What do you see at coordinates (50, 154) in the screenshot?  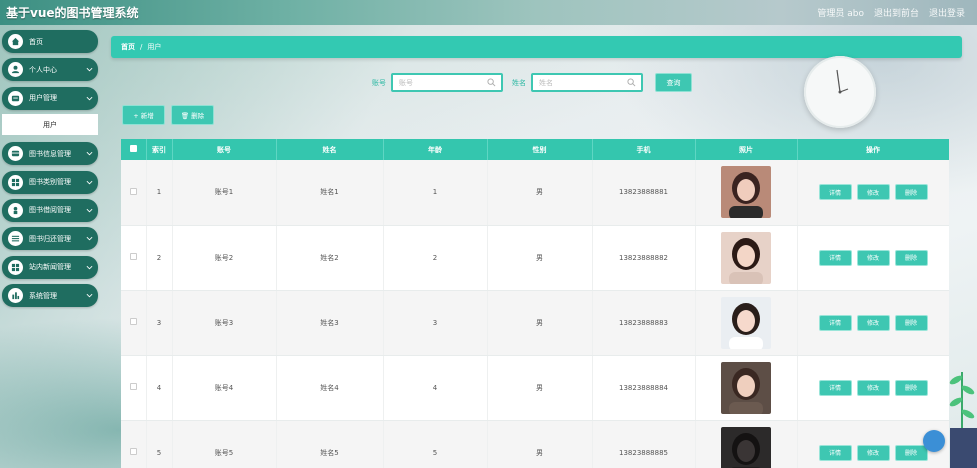 I see `sidebar-item-3: 图书信息管理` at bounding box center [50, 154].